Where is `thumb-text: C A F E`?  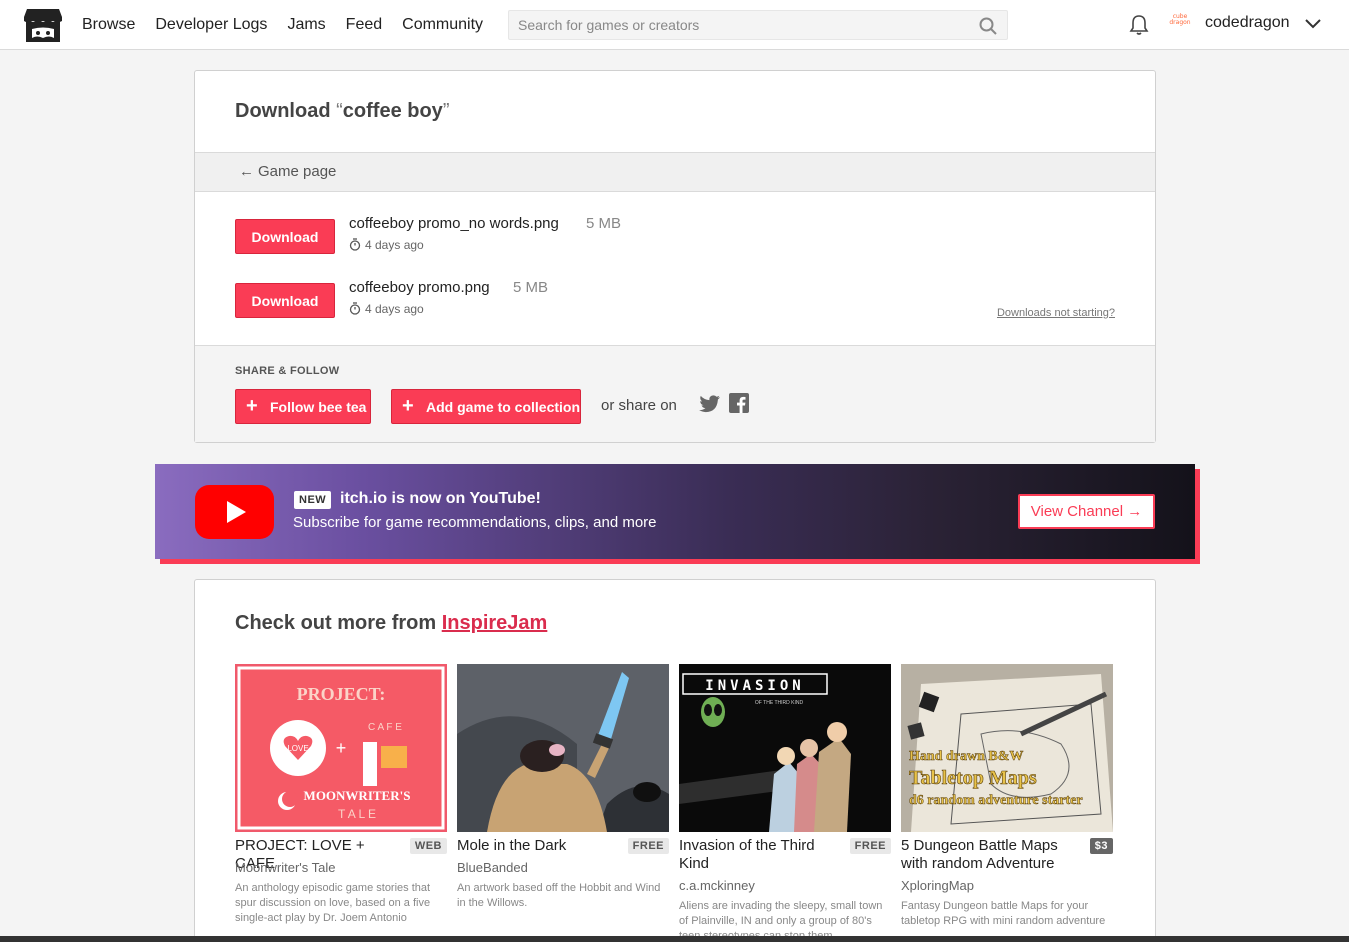
thumb-text: C A F E is located at coordinates (385, 727).